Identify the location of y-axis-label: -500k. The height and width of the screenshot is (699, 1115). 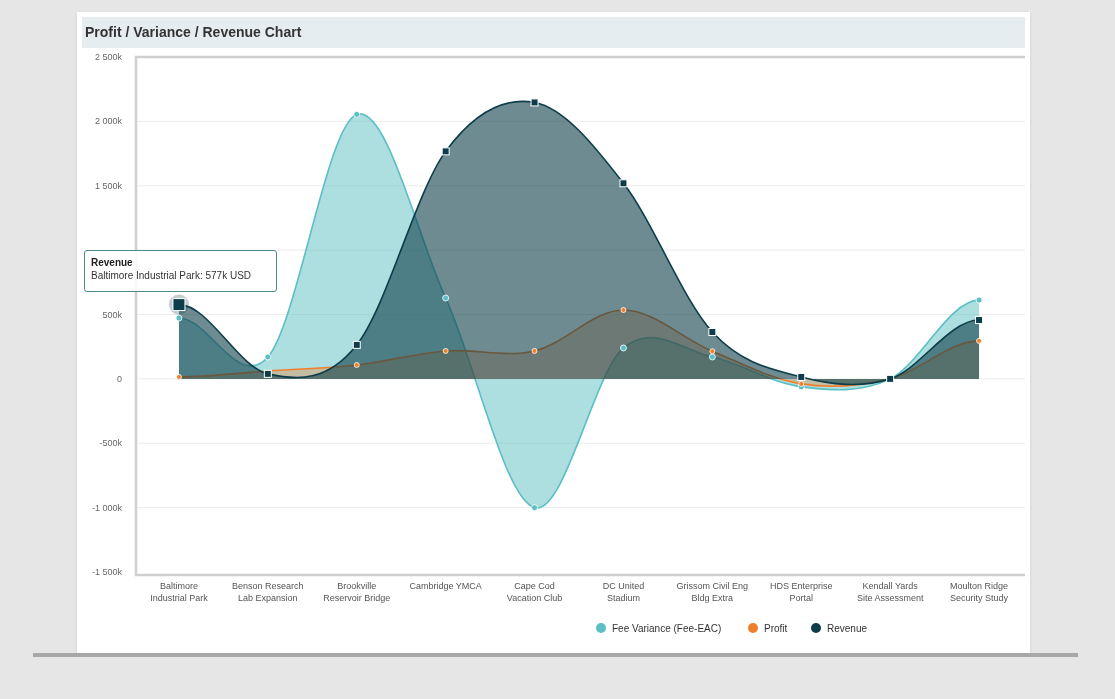
(110, 443).